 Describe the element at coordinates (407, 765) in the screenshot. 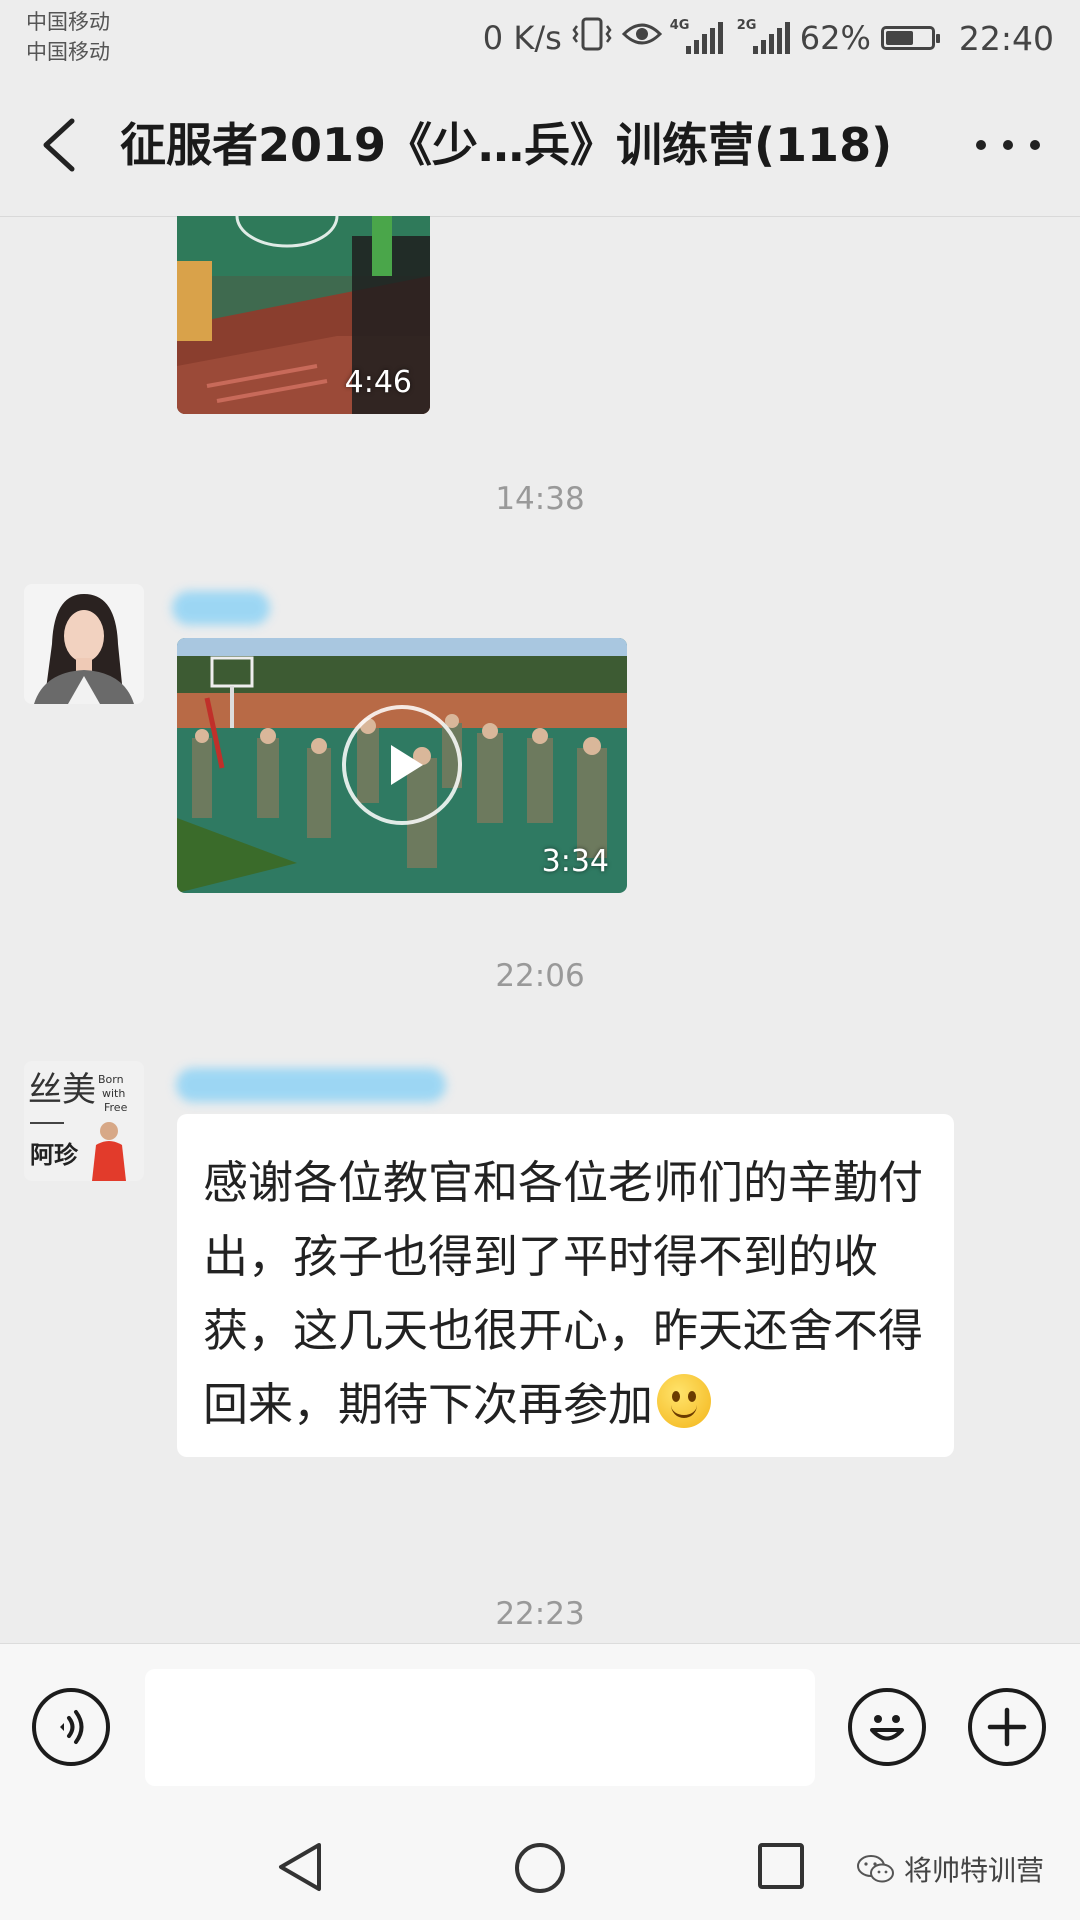

I see `play-icon` at that location.